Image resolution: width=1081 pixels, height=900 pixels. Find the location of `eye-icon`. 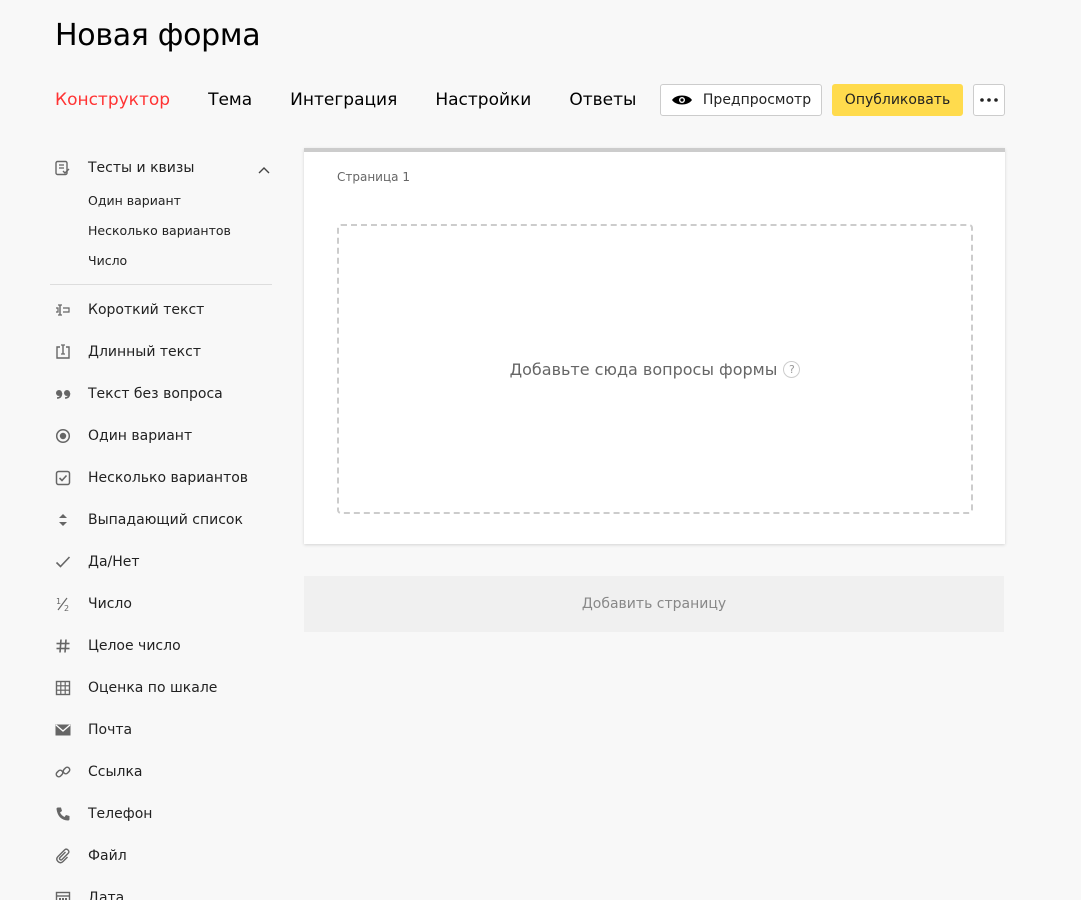

eye-icon is located at coordinates (681, 100).